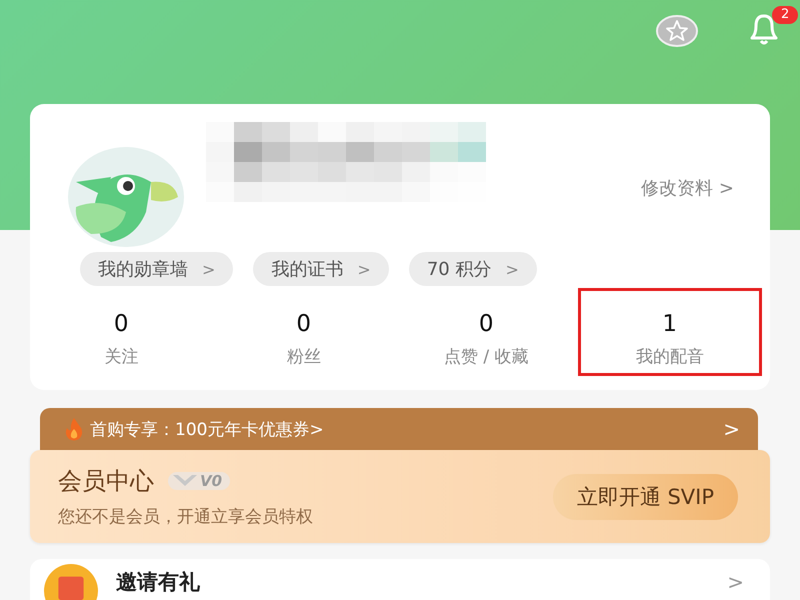 Image resolution: width=800 pixels, height=600 pixels. What do you see at coordinates (670, 332) in the screenshot?
I see `stat-item: 1 我的配音` at bounding box center [670, 332].